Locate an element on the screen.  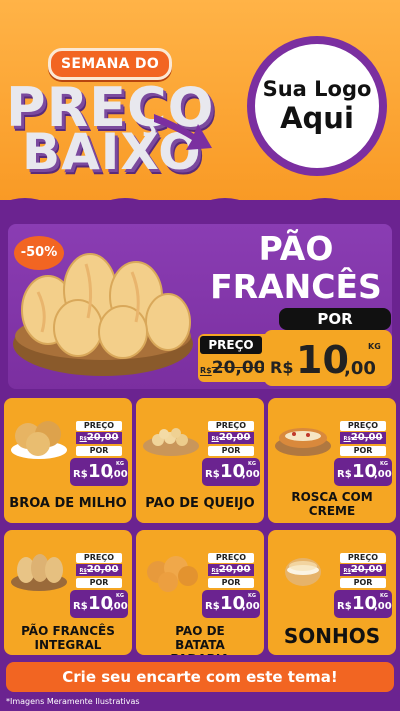
pao-integral-image is located at coordinates (39, 572).